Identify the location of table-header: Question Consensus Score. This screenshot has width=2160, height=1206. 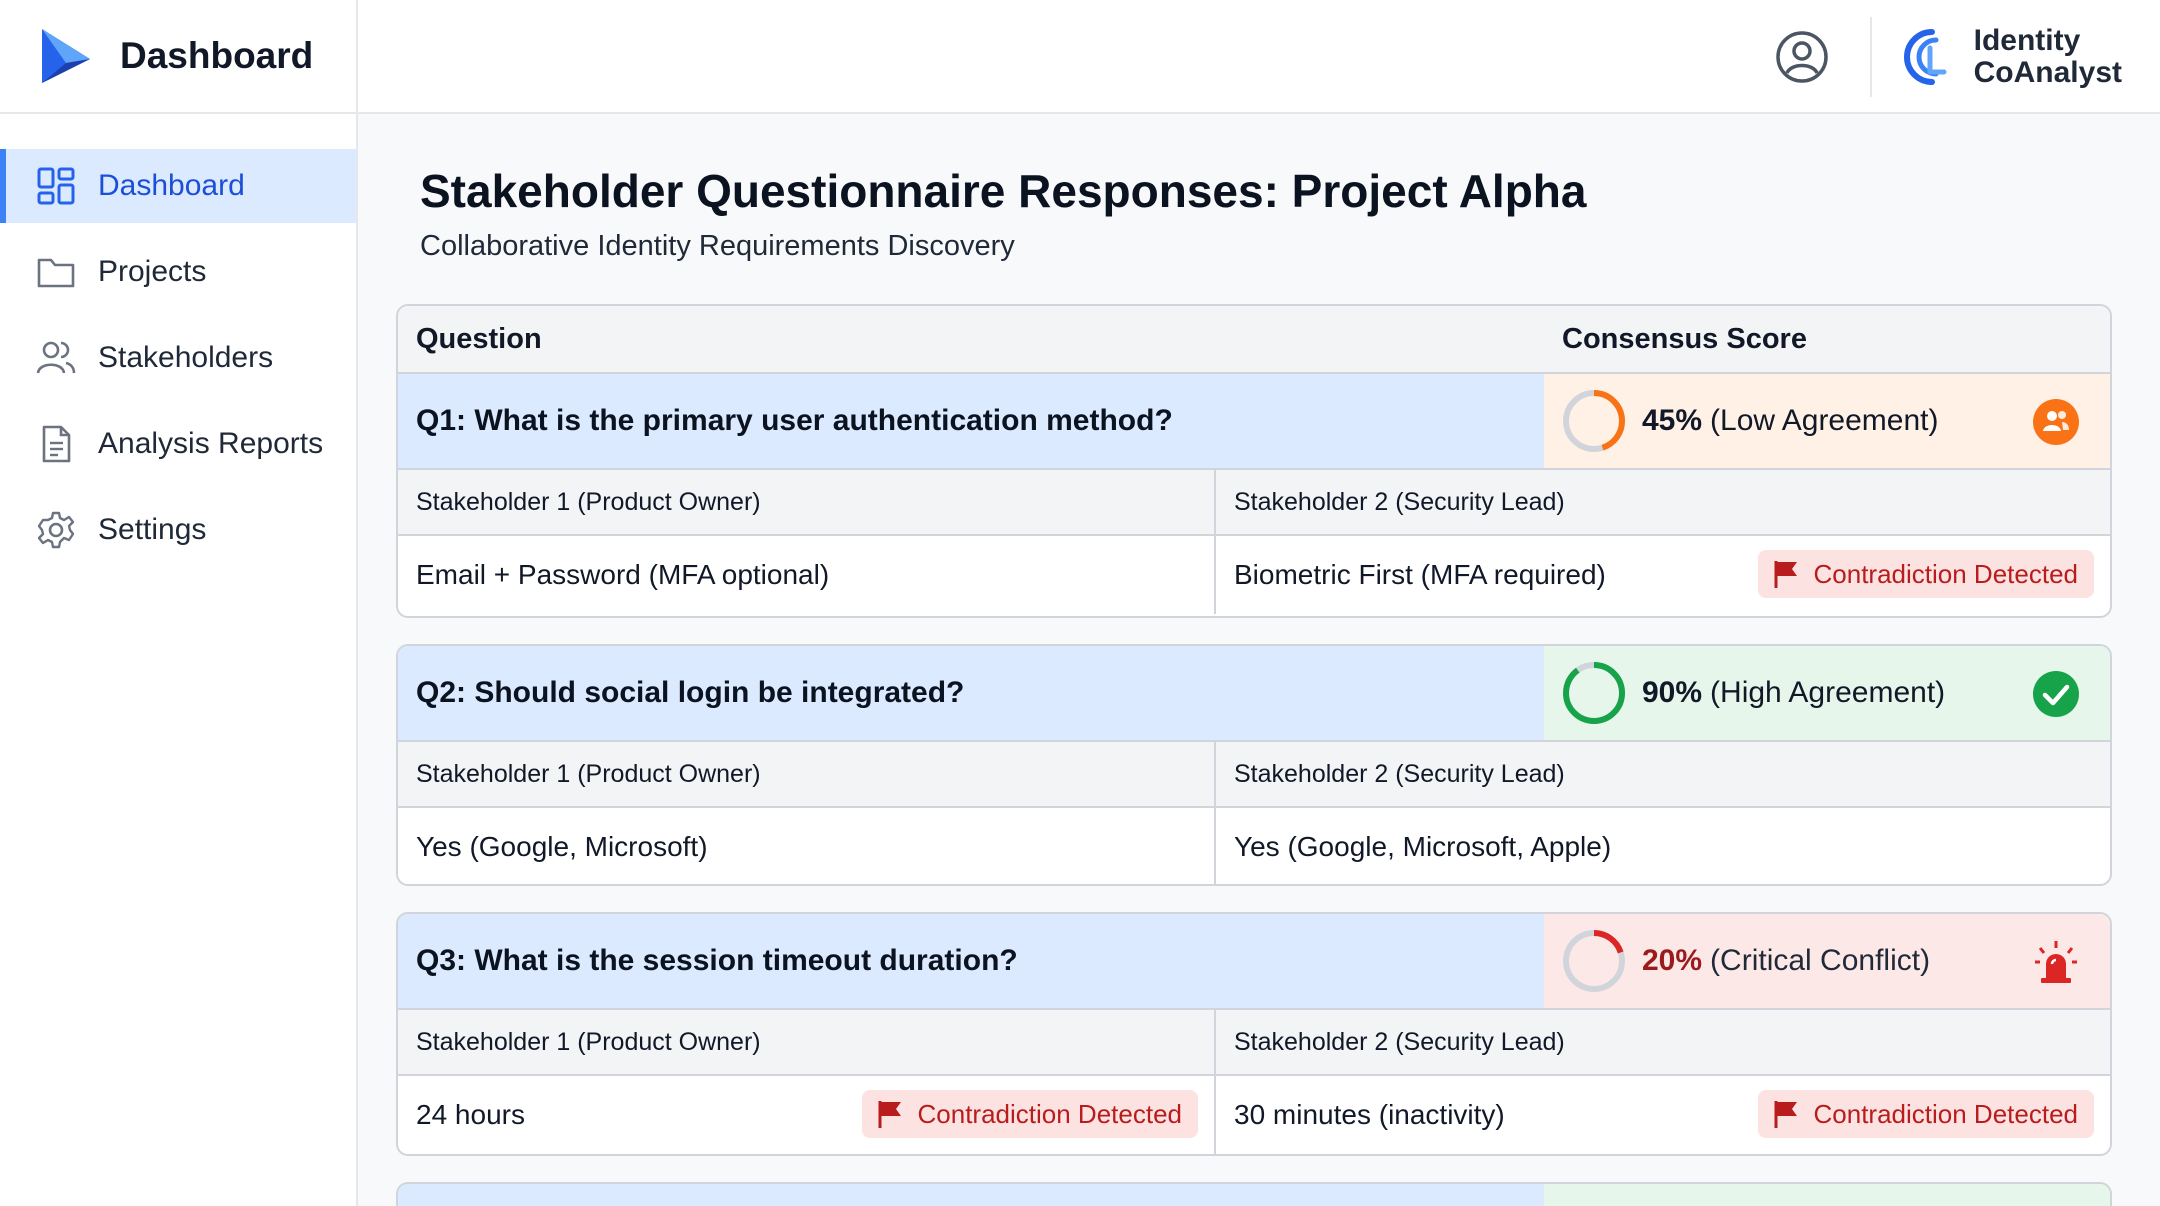
(1254, 340).